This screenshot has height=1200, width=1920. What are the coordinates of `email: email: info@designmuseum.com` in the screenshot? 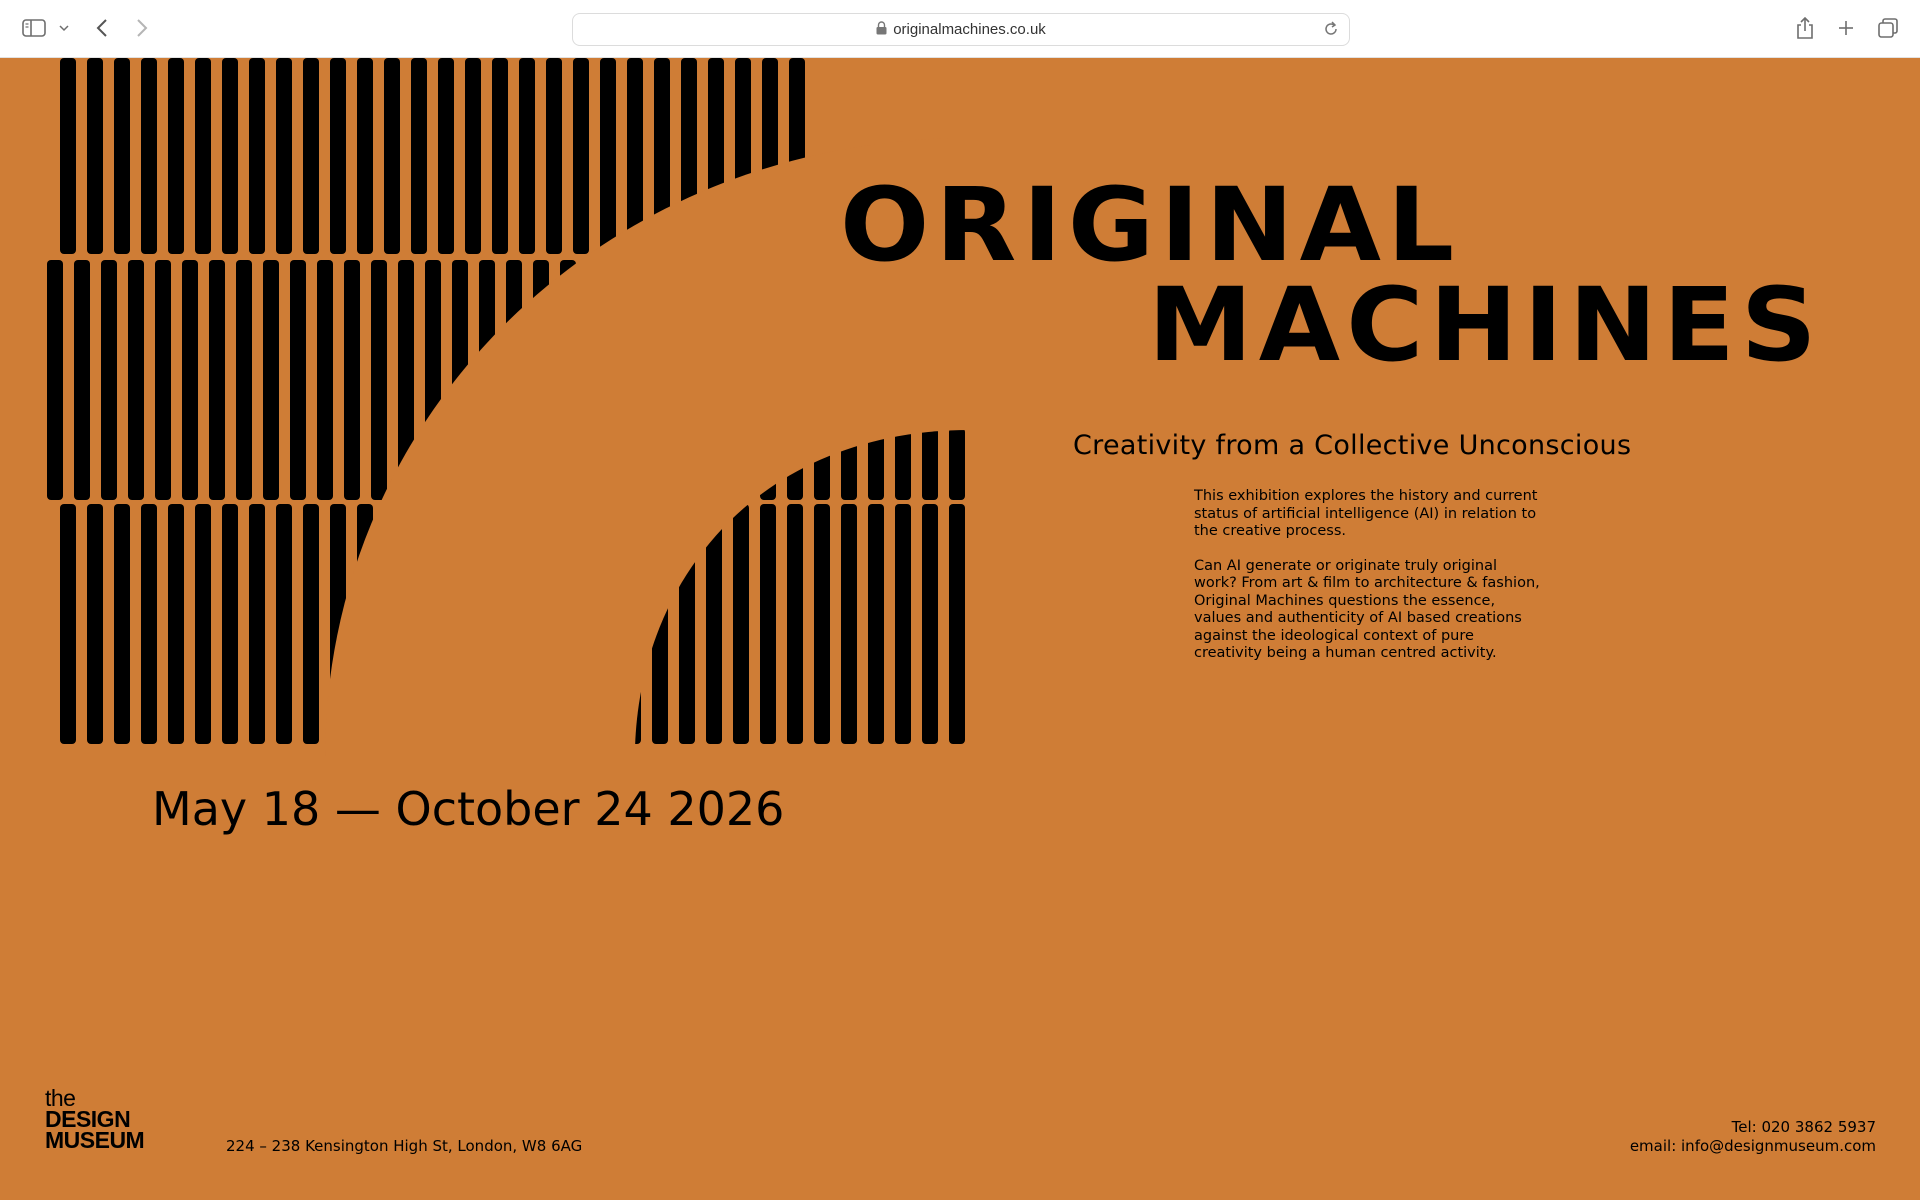 It's located at (1752, 1146).